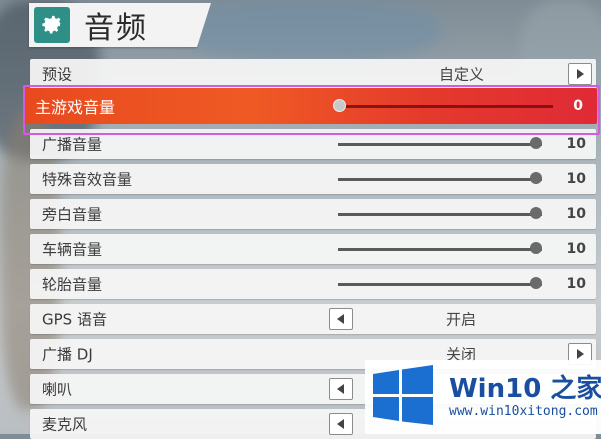 The image size is (601, 439). I want to click on preset-value: 自定义, so click(462, 74).